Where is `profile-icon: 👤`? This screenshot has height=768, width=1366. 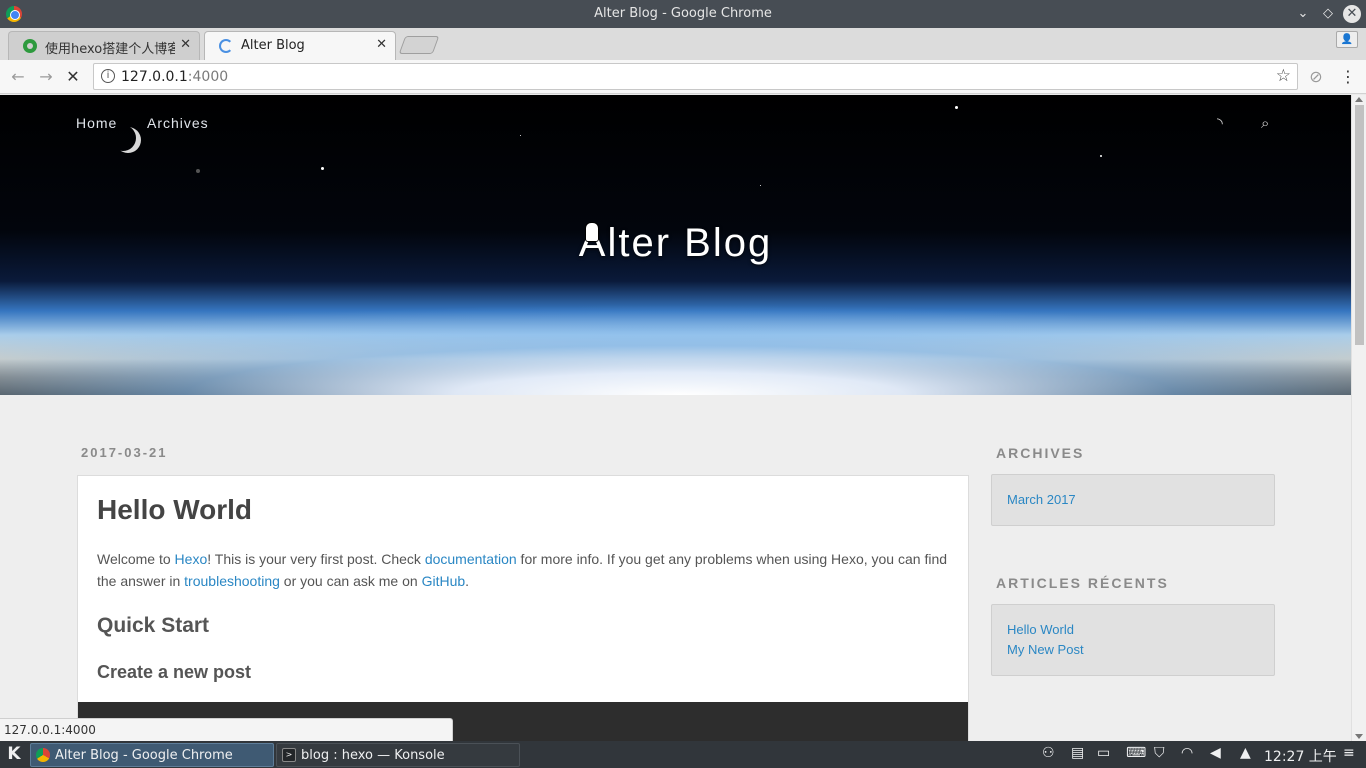 profile-icon: 👤 is located at coordinates (1347, 39).